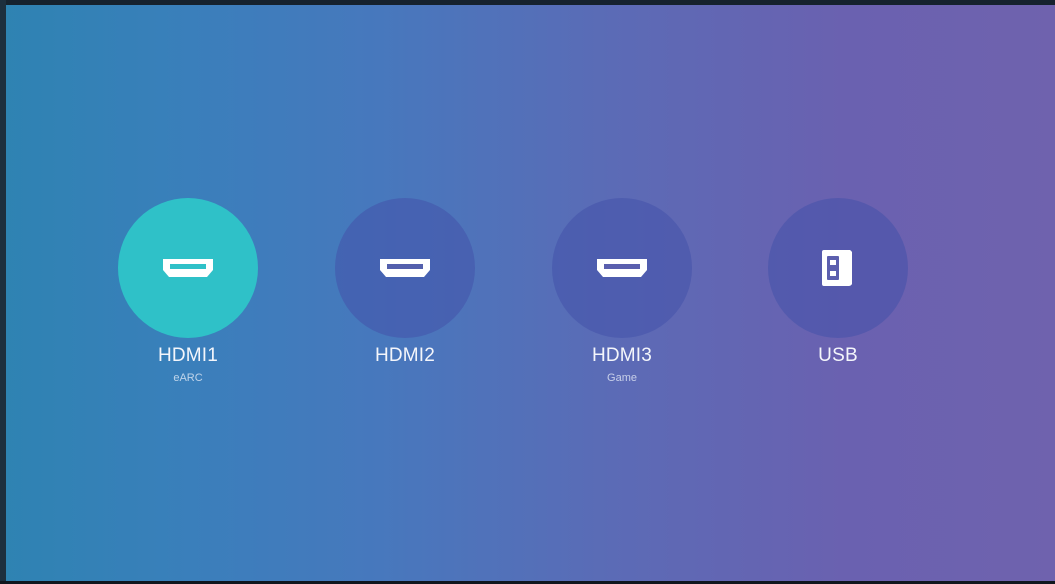  I want to click on usb-drive-icon, so click(837, 268).